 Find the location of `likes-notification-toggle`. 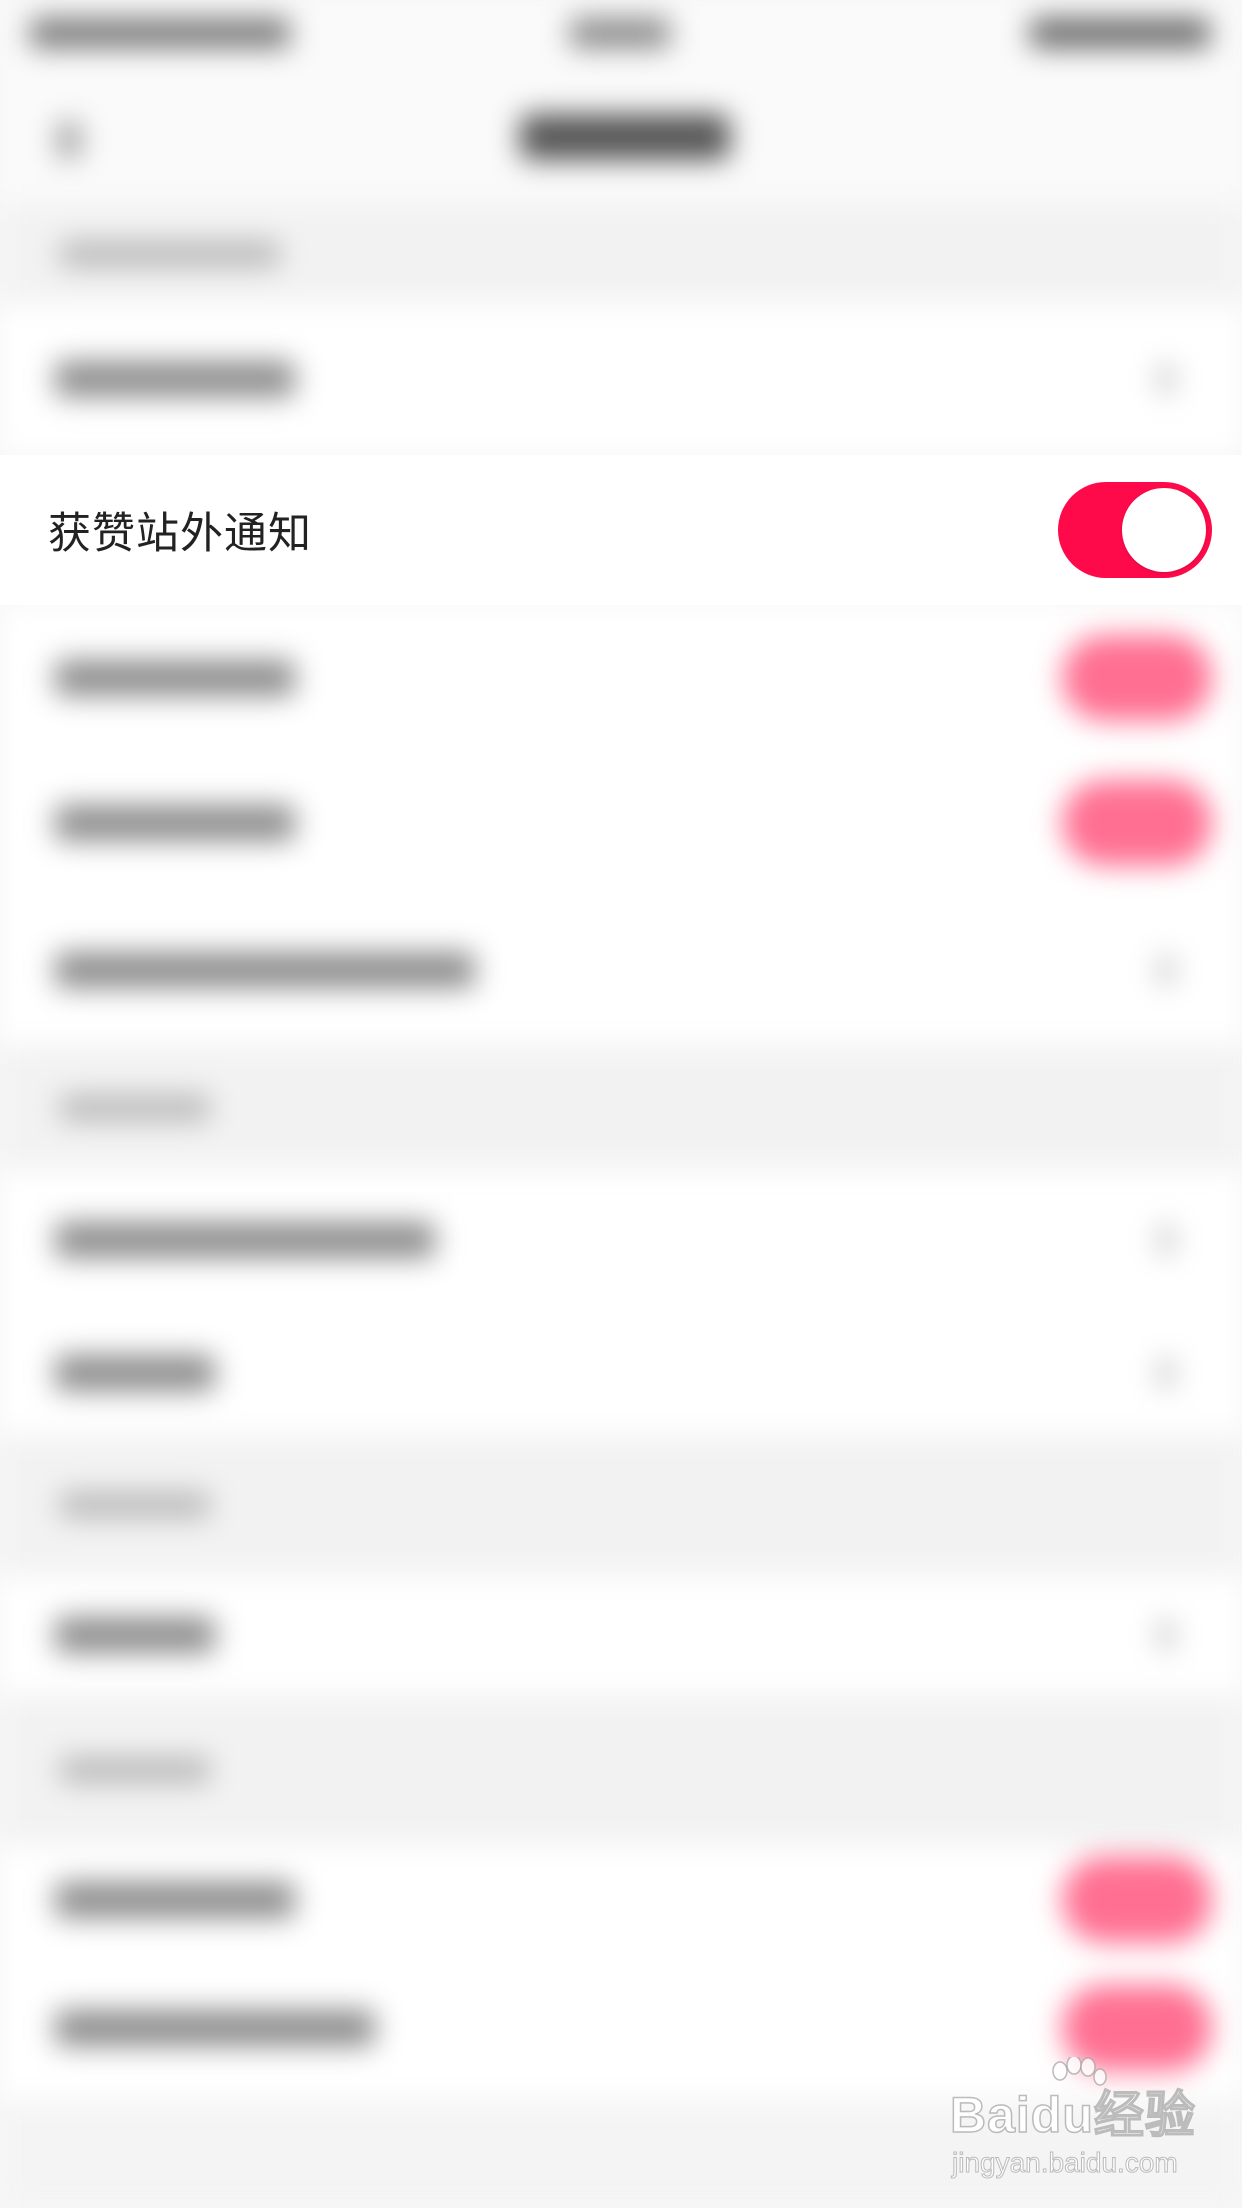

likes-notification-toggle is located at coordinates (1135, 530).